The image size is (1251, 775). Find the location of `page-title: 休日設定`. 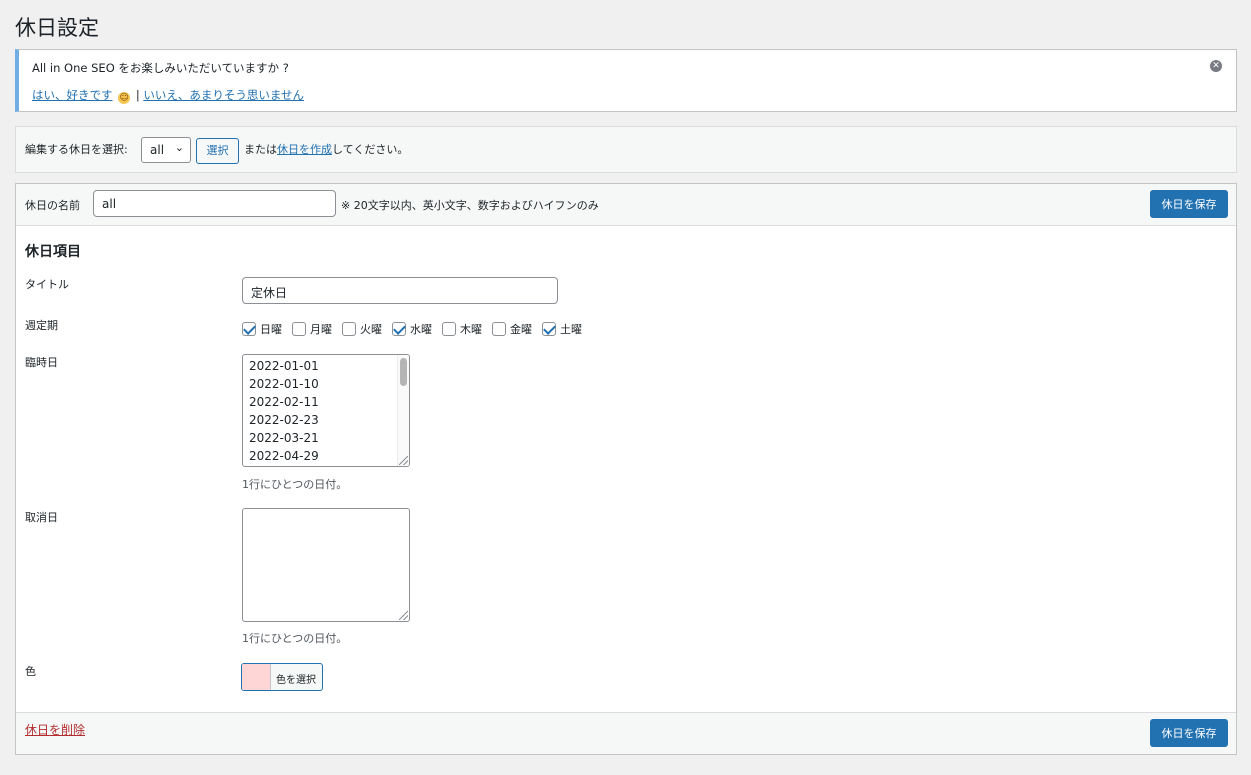

page-title: 休日設定 is located at coordinates (57, 28).